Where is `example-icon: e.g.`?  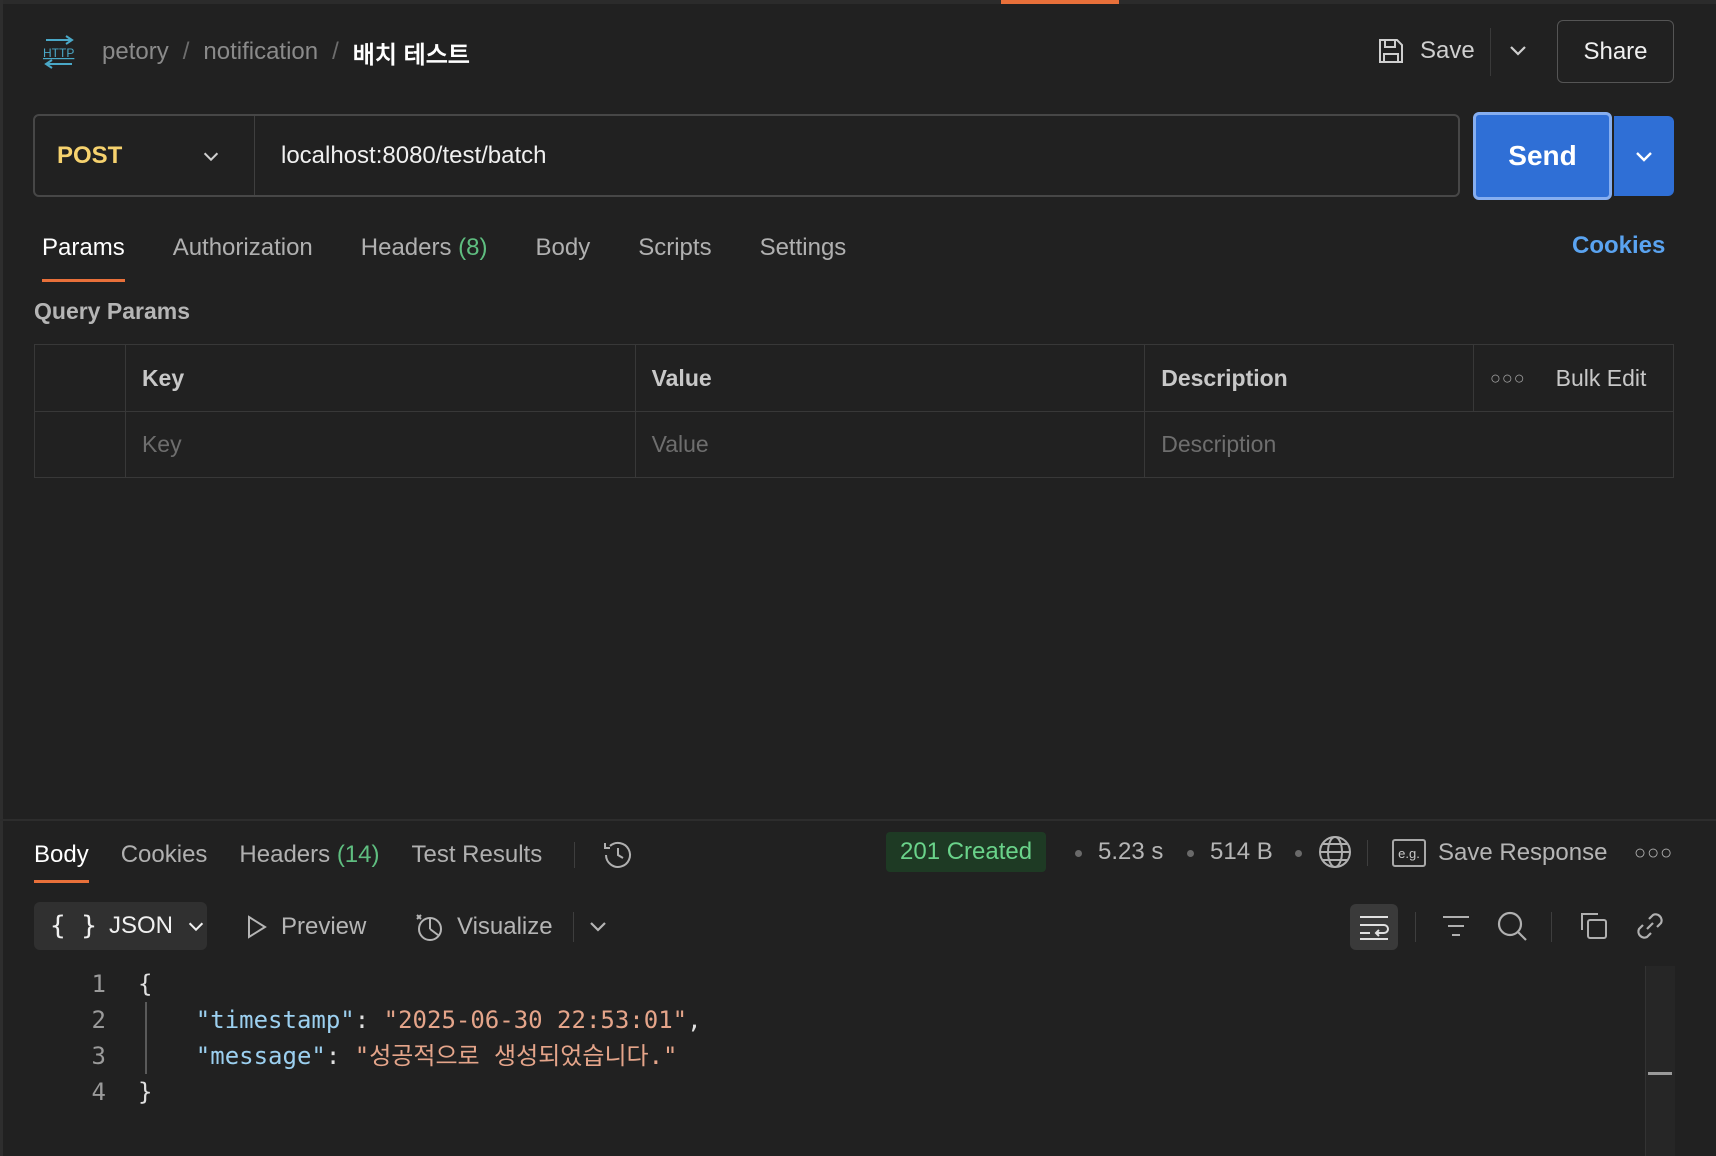 example-icon: e.g. is located at coordinates (1409, 853).